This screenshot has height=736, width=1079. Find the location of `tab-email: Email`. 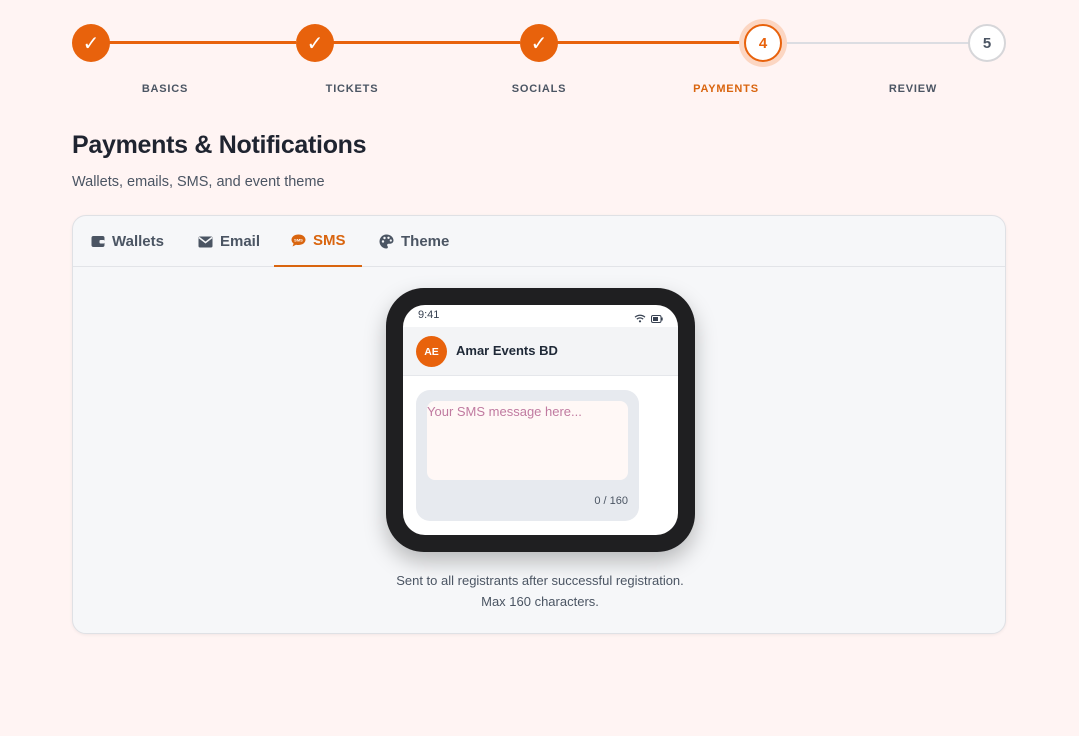

tab-email: Email is located at coordinates (229, 241).